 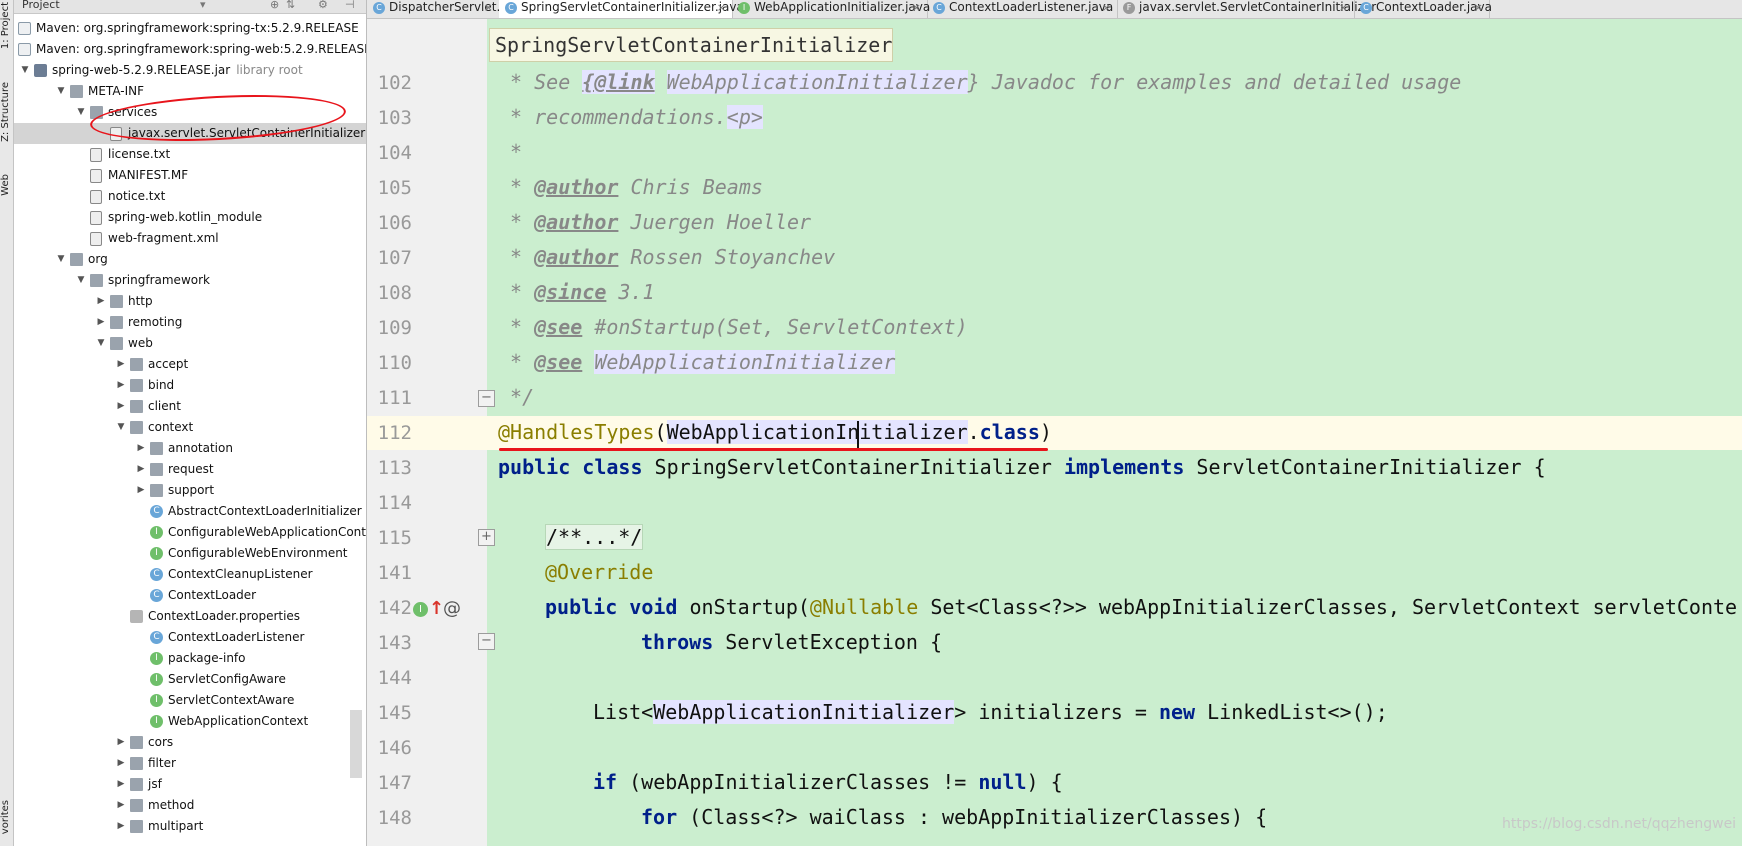 What do you see at coordinates (6, 25) in the screenshot?
I see `project-tool-tab: 1: Project` at bounding box center [6, 25].